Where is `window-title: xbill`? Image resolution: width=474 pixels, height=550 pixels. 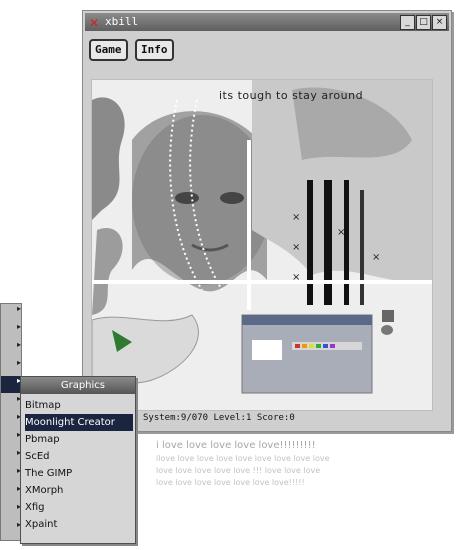 window-title: xbill is located at coordinates (122, 21).